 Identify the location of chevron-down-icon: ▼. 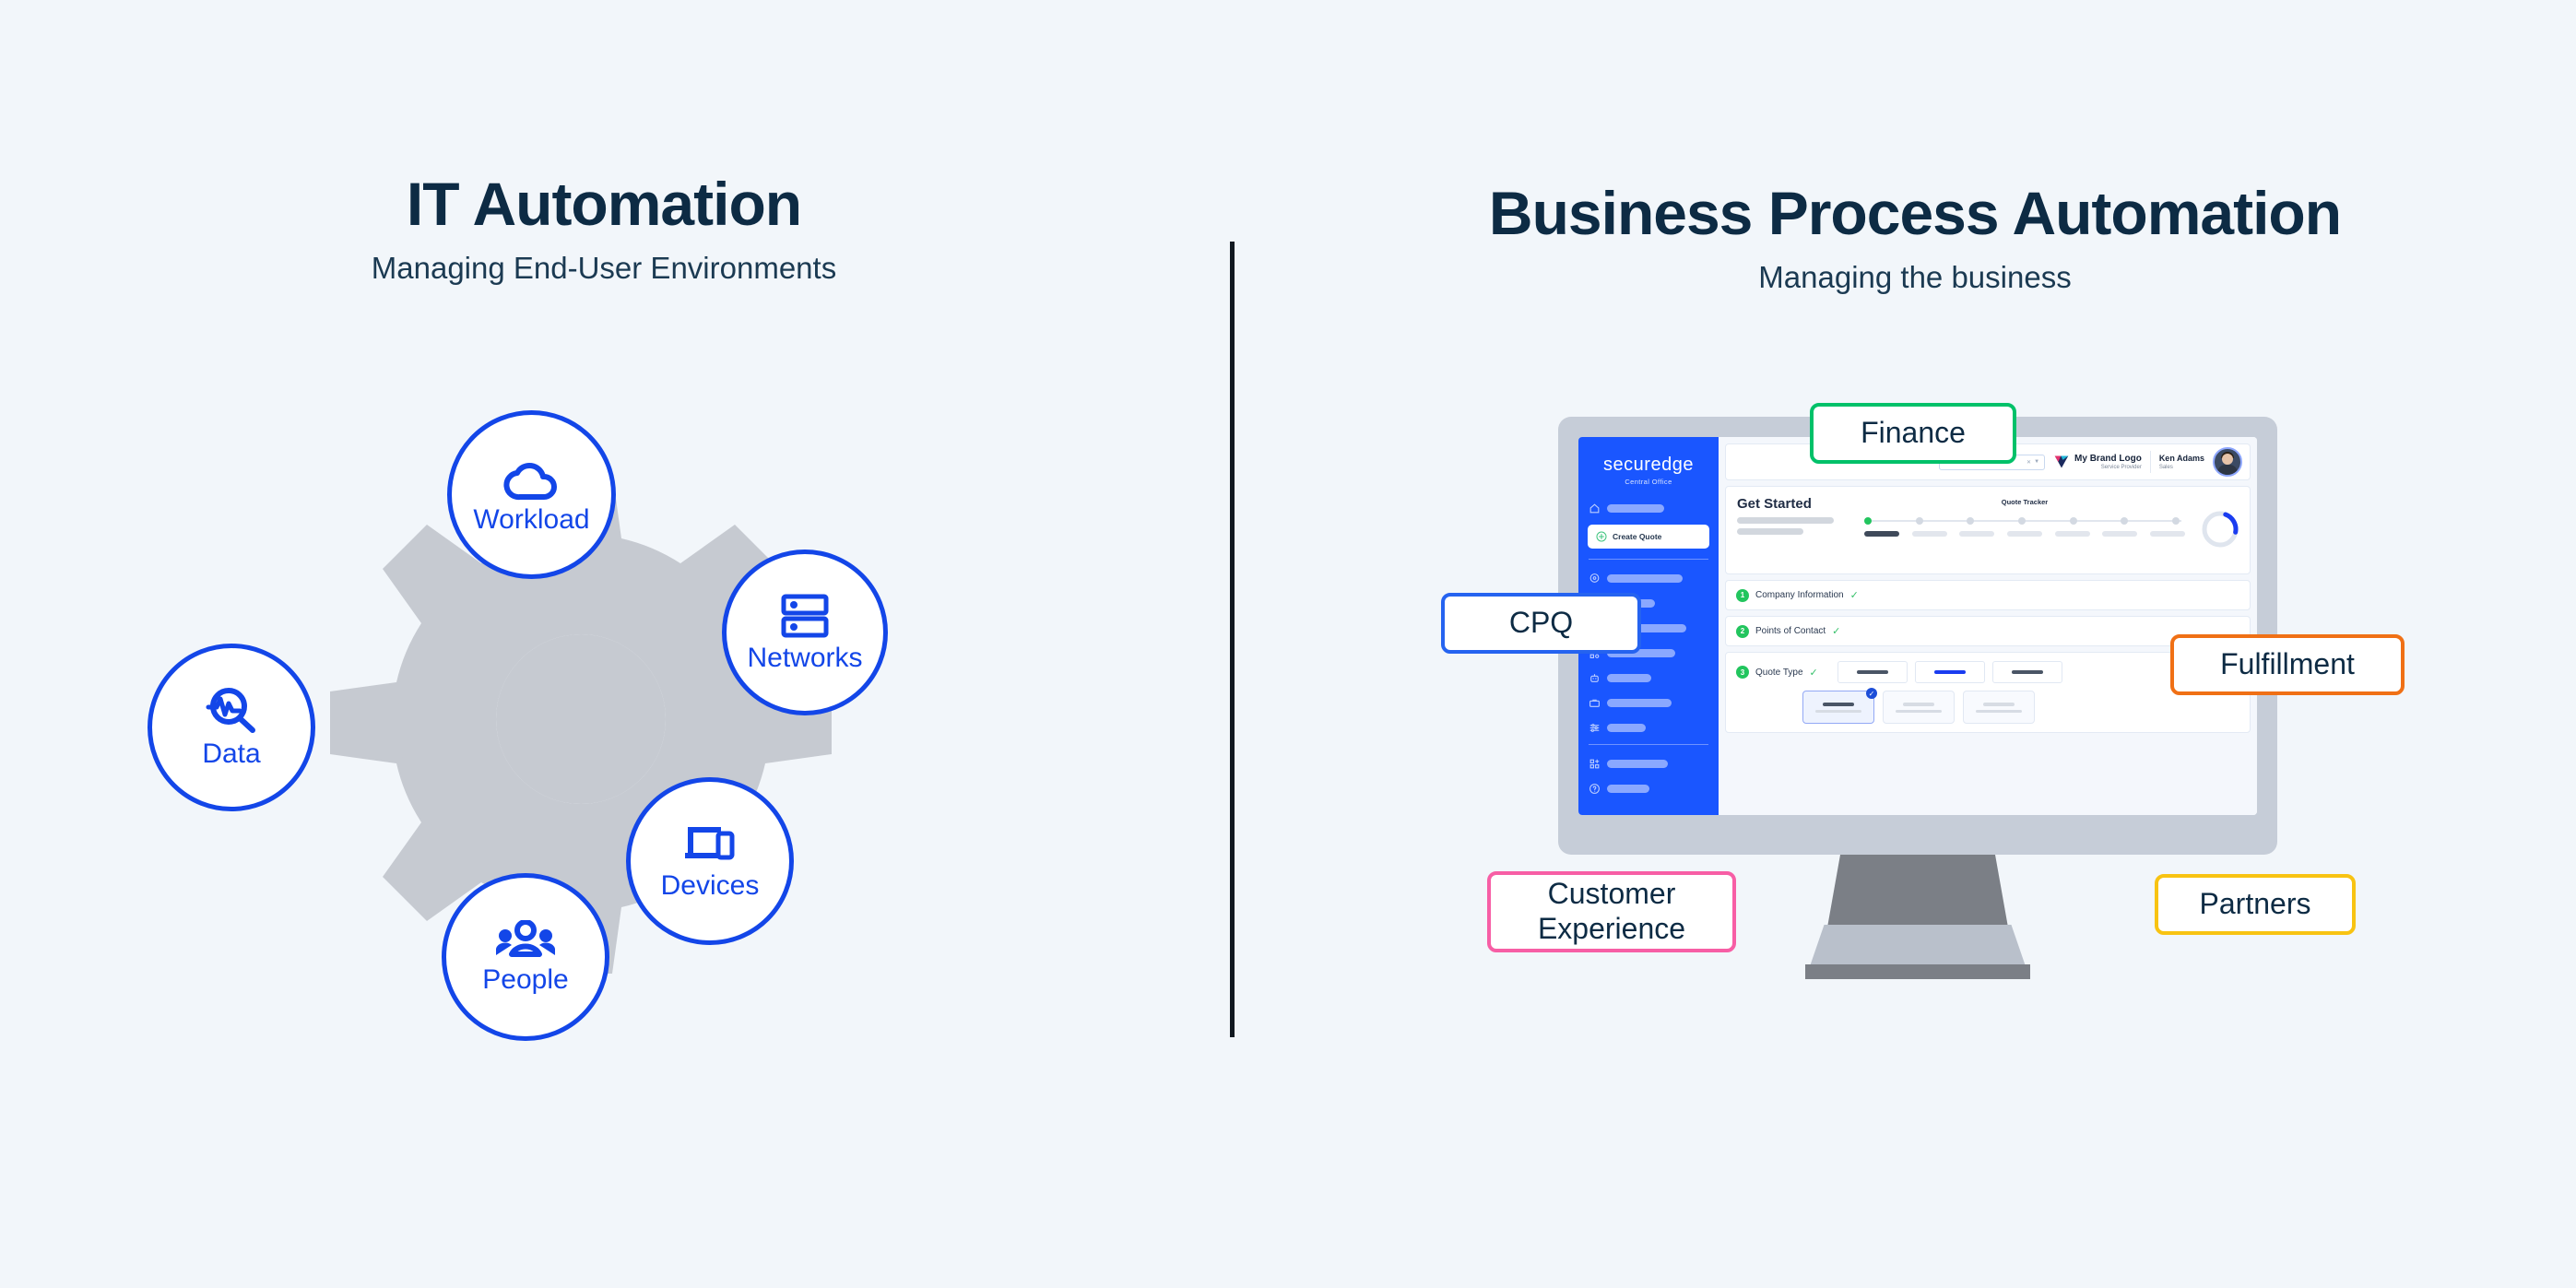
(2036, 462).